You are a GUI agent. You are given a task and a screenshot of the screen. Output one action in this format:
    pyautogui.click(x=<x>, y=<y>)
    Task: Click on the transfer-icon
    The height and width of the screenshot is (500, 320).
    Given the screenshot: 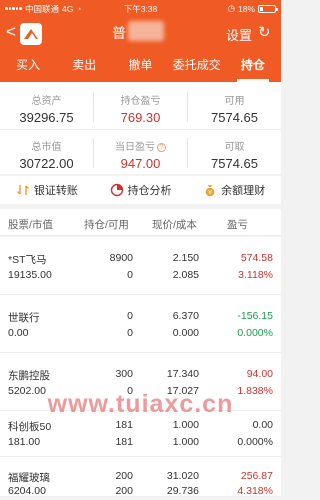 What is the action you would take?
    pyautogui.click(x=22, y=190)
    